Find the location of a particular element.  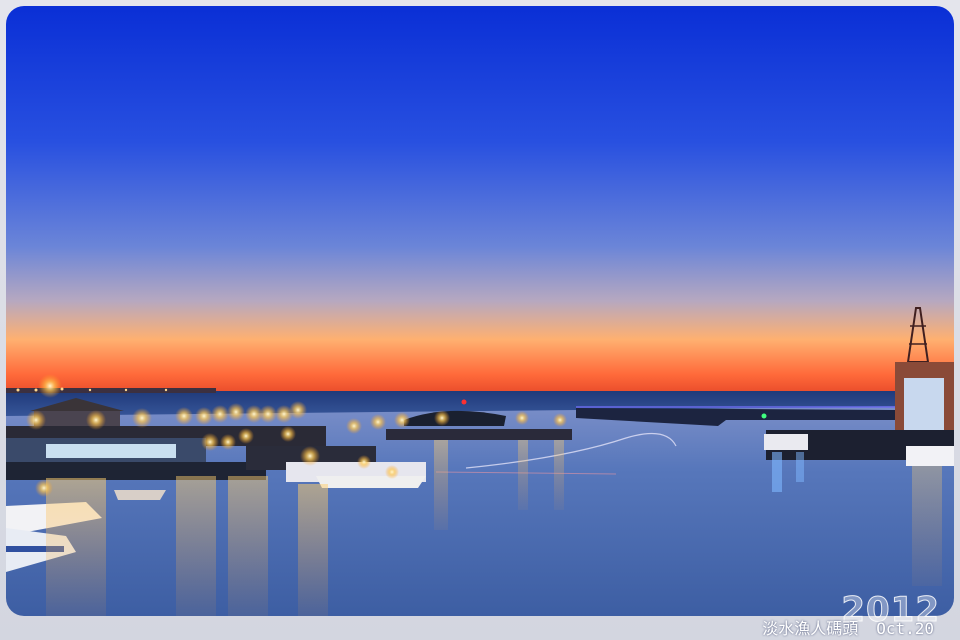

distant-shore is located at coordinates (111, 390).